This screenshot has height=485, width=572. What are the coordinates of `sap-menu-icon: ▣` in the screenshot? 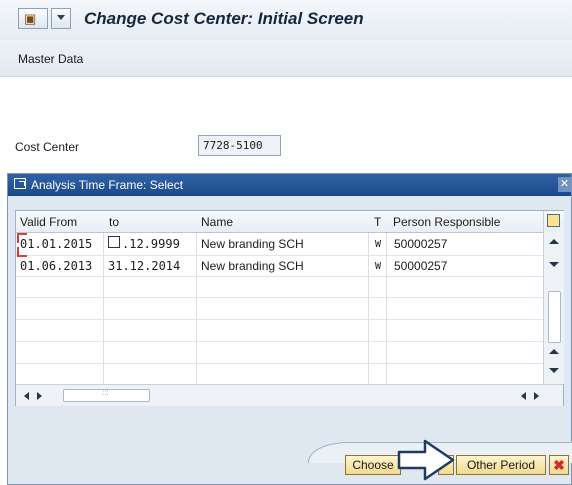 It's located at (33, 18).